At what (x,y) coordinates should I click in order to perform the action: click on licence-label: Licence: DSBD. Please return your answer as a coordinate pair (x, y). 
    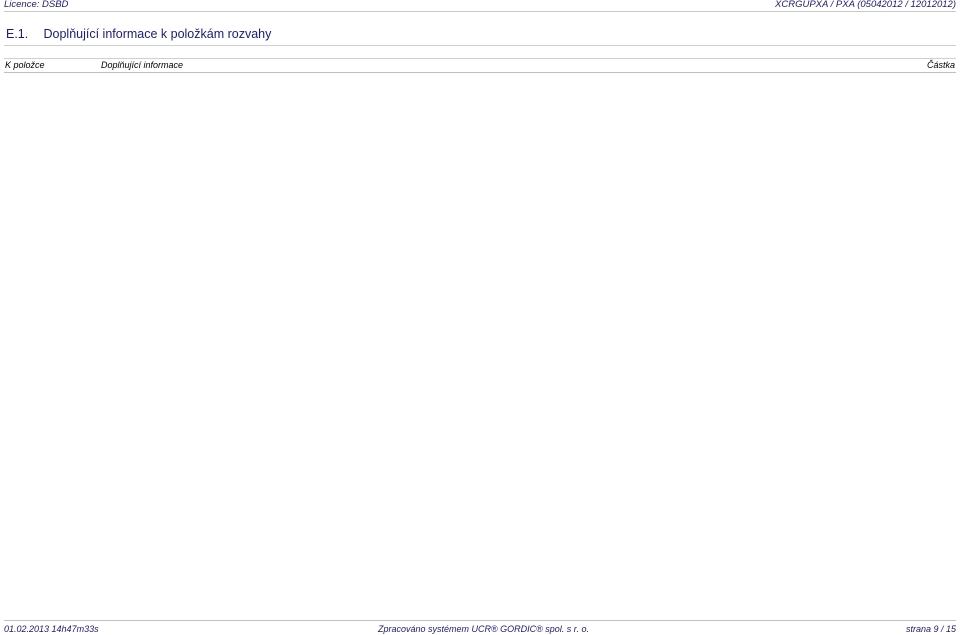
    Looking at the image, I should click on (36, 5).